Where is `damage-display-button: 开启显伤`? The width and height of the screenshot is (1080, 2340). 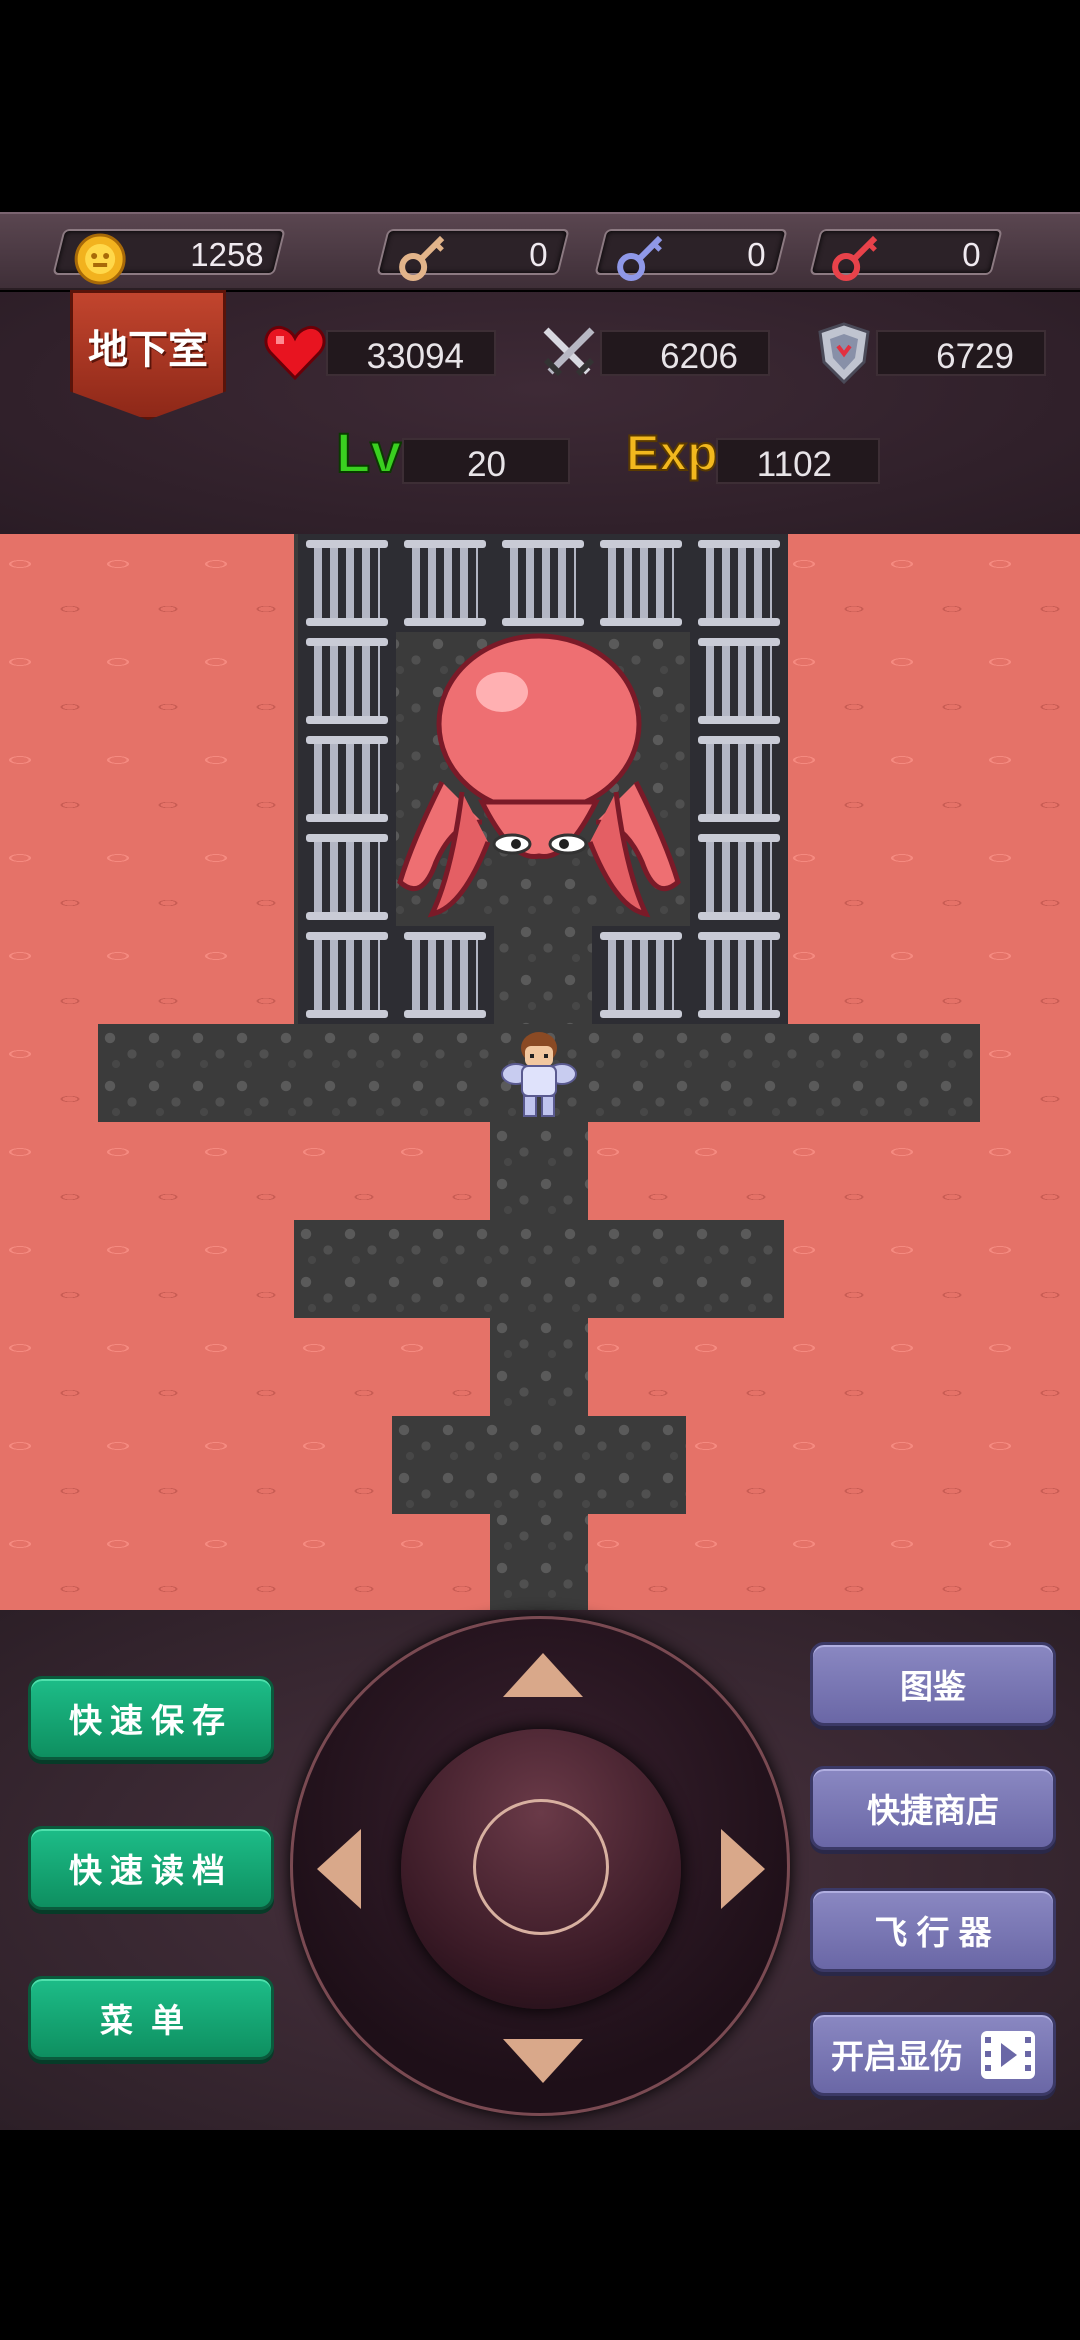
damage-display-button: 开启显伤 is located at coordinates (933, 2054).